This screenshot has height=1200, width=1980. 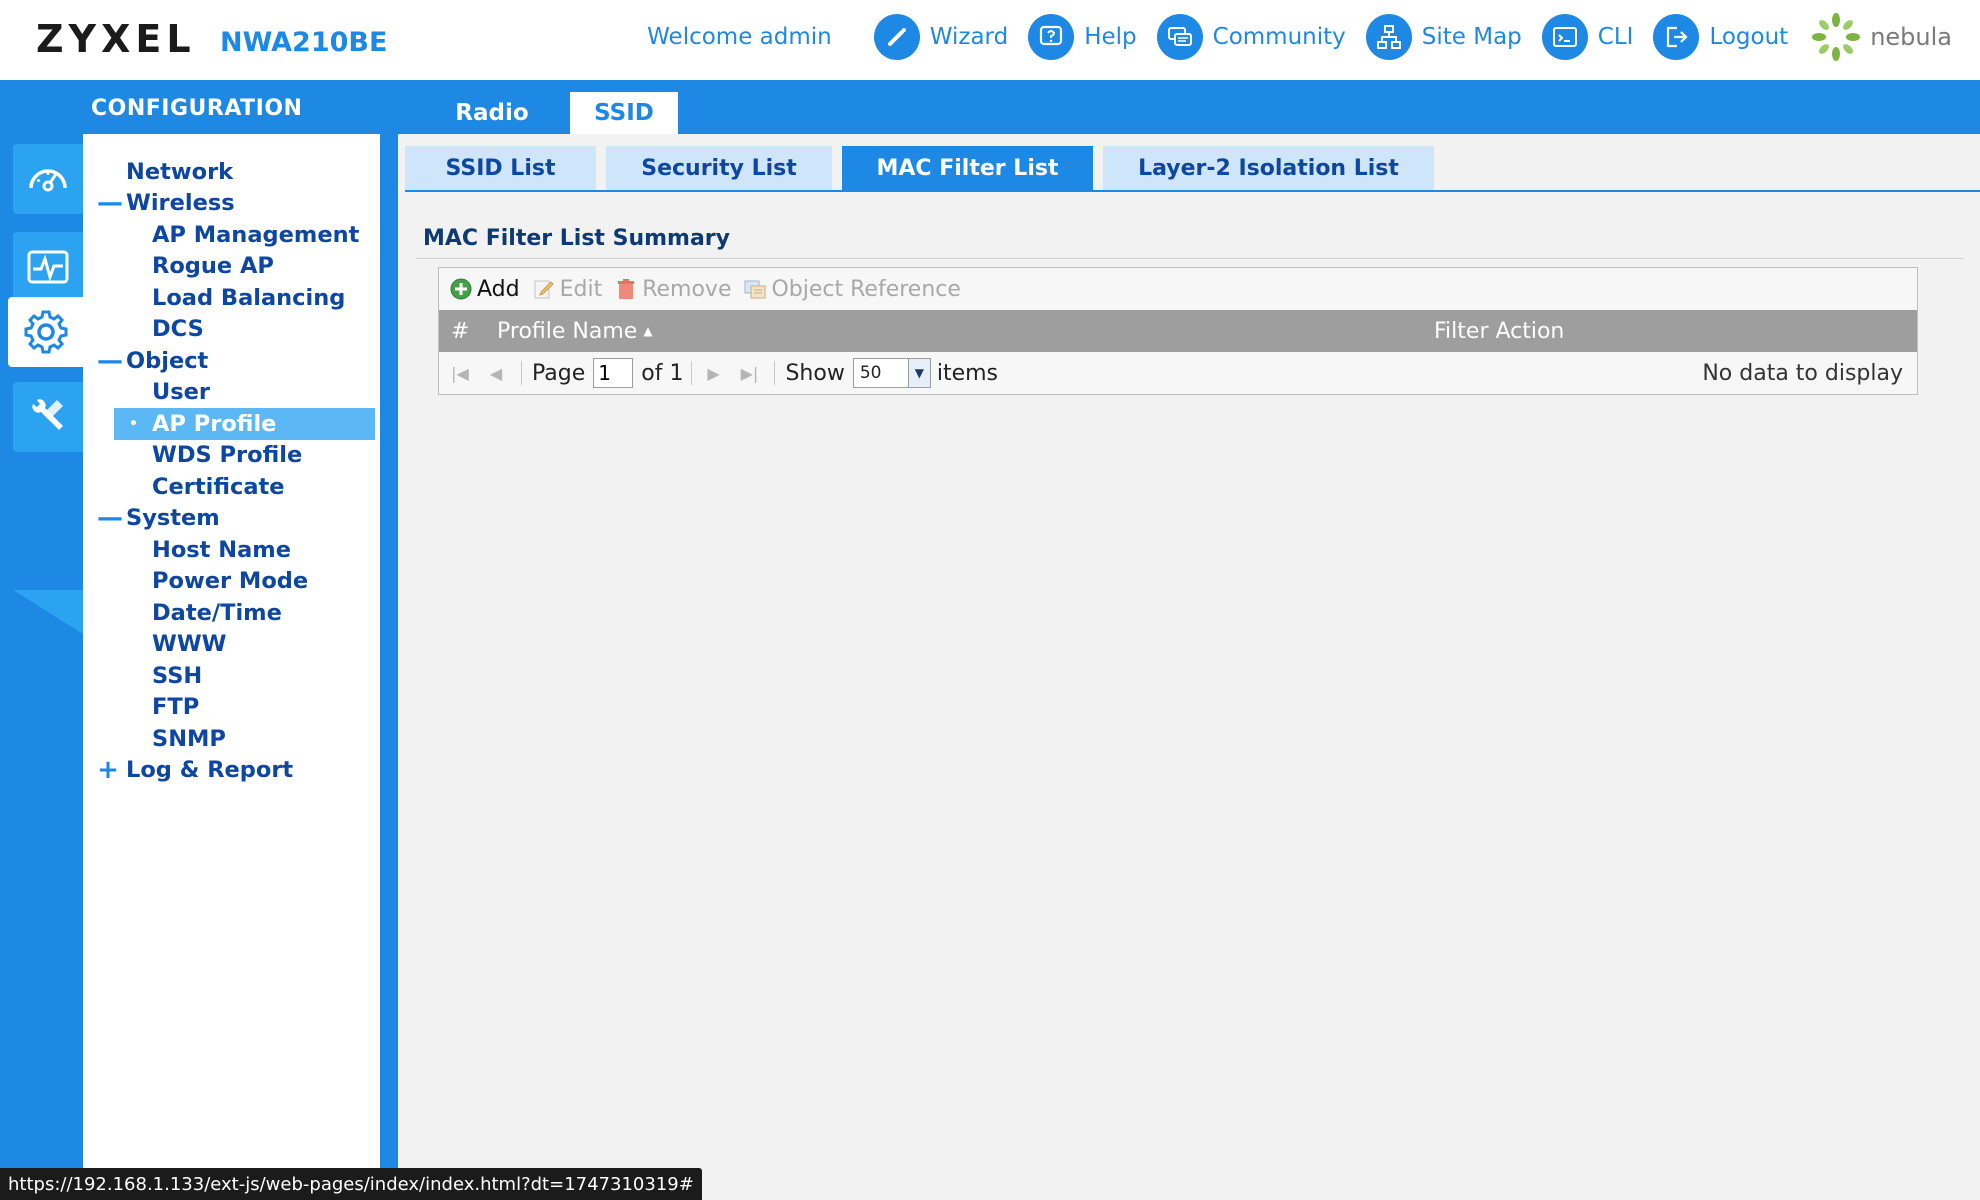 I want to click on remove-button: Remove, so click(x=672, y=289).